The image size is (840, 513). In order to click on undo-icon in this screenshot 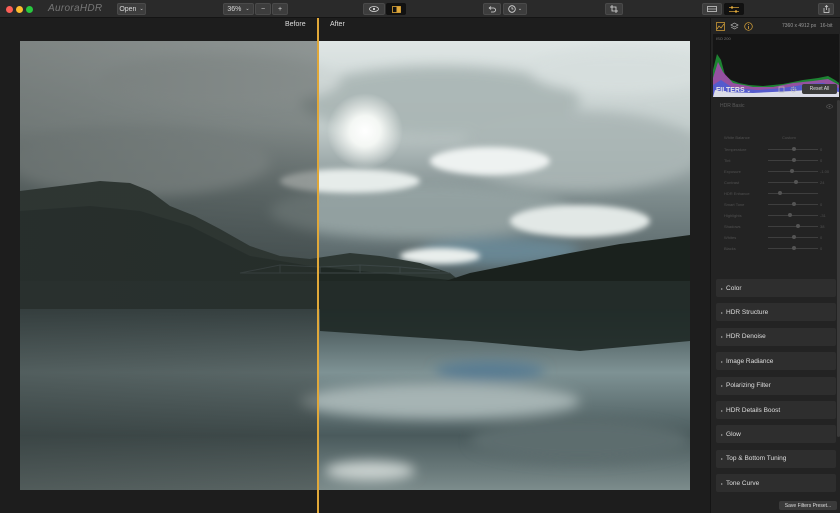, I will do `click(492, 8)`.